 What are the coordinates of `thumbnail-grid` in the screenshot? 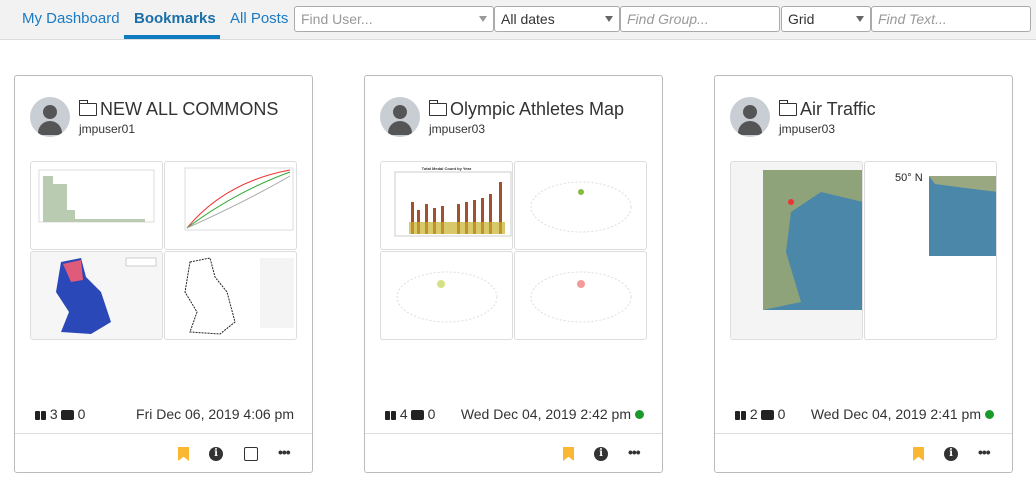 It's located at (164, 251).